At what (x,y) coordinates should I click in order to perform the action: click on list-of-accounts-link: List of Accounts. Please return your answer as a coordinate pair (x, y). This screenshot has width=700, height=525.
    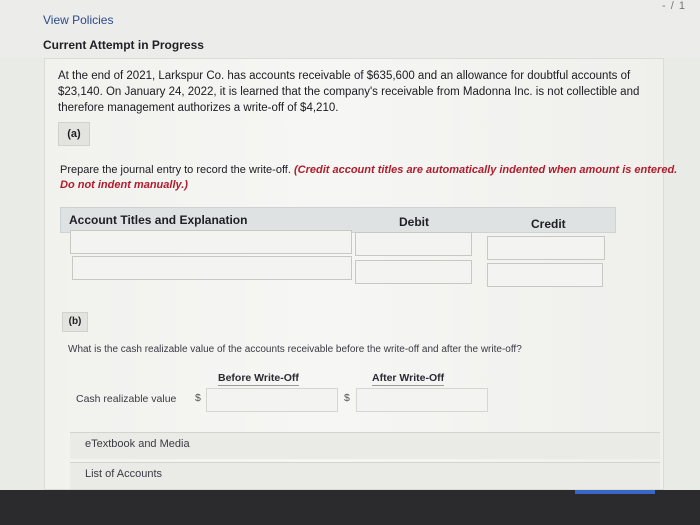
    Looking at the image, I should click on (123, 474).